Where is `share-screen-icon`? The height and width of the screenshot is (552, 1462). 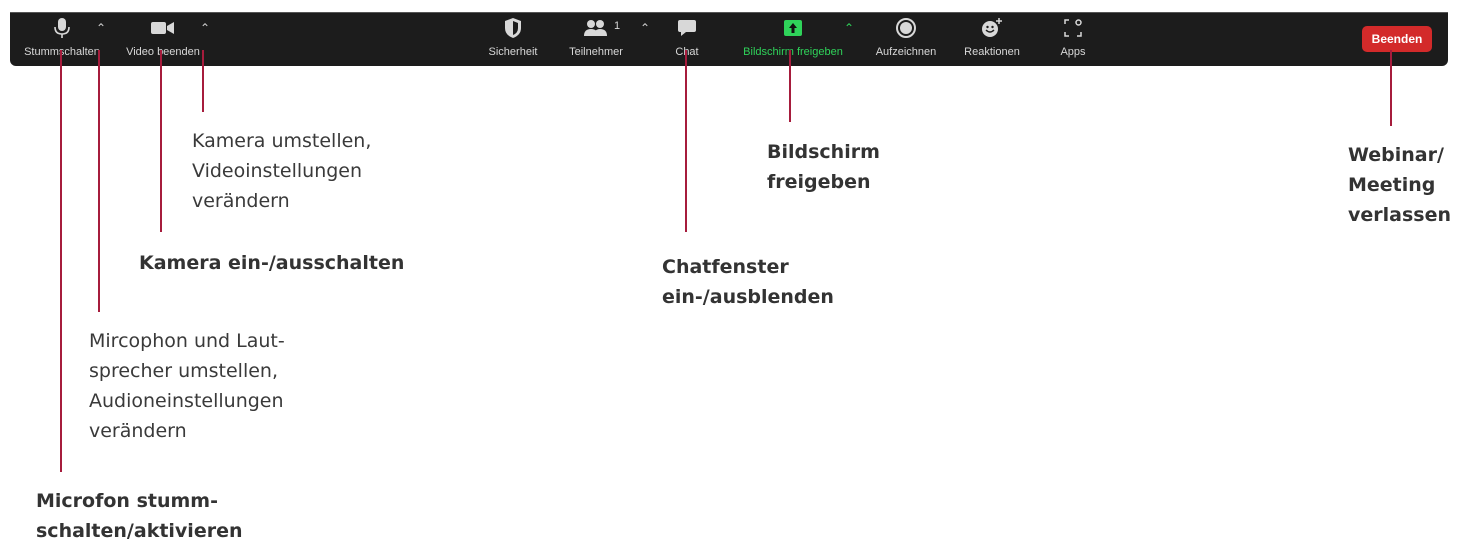
share-screen-icon is located at coordinates (793, 28).